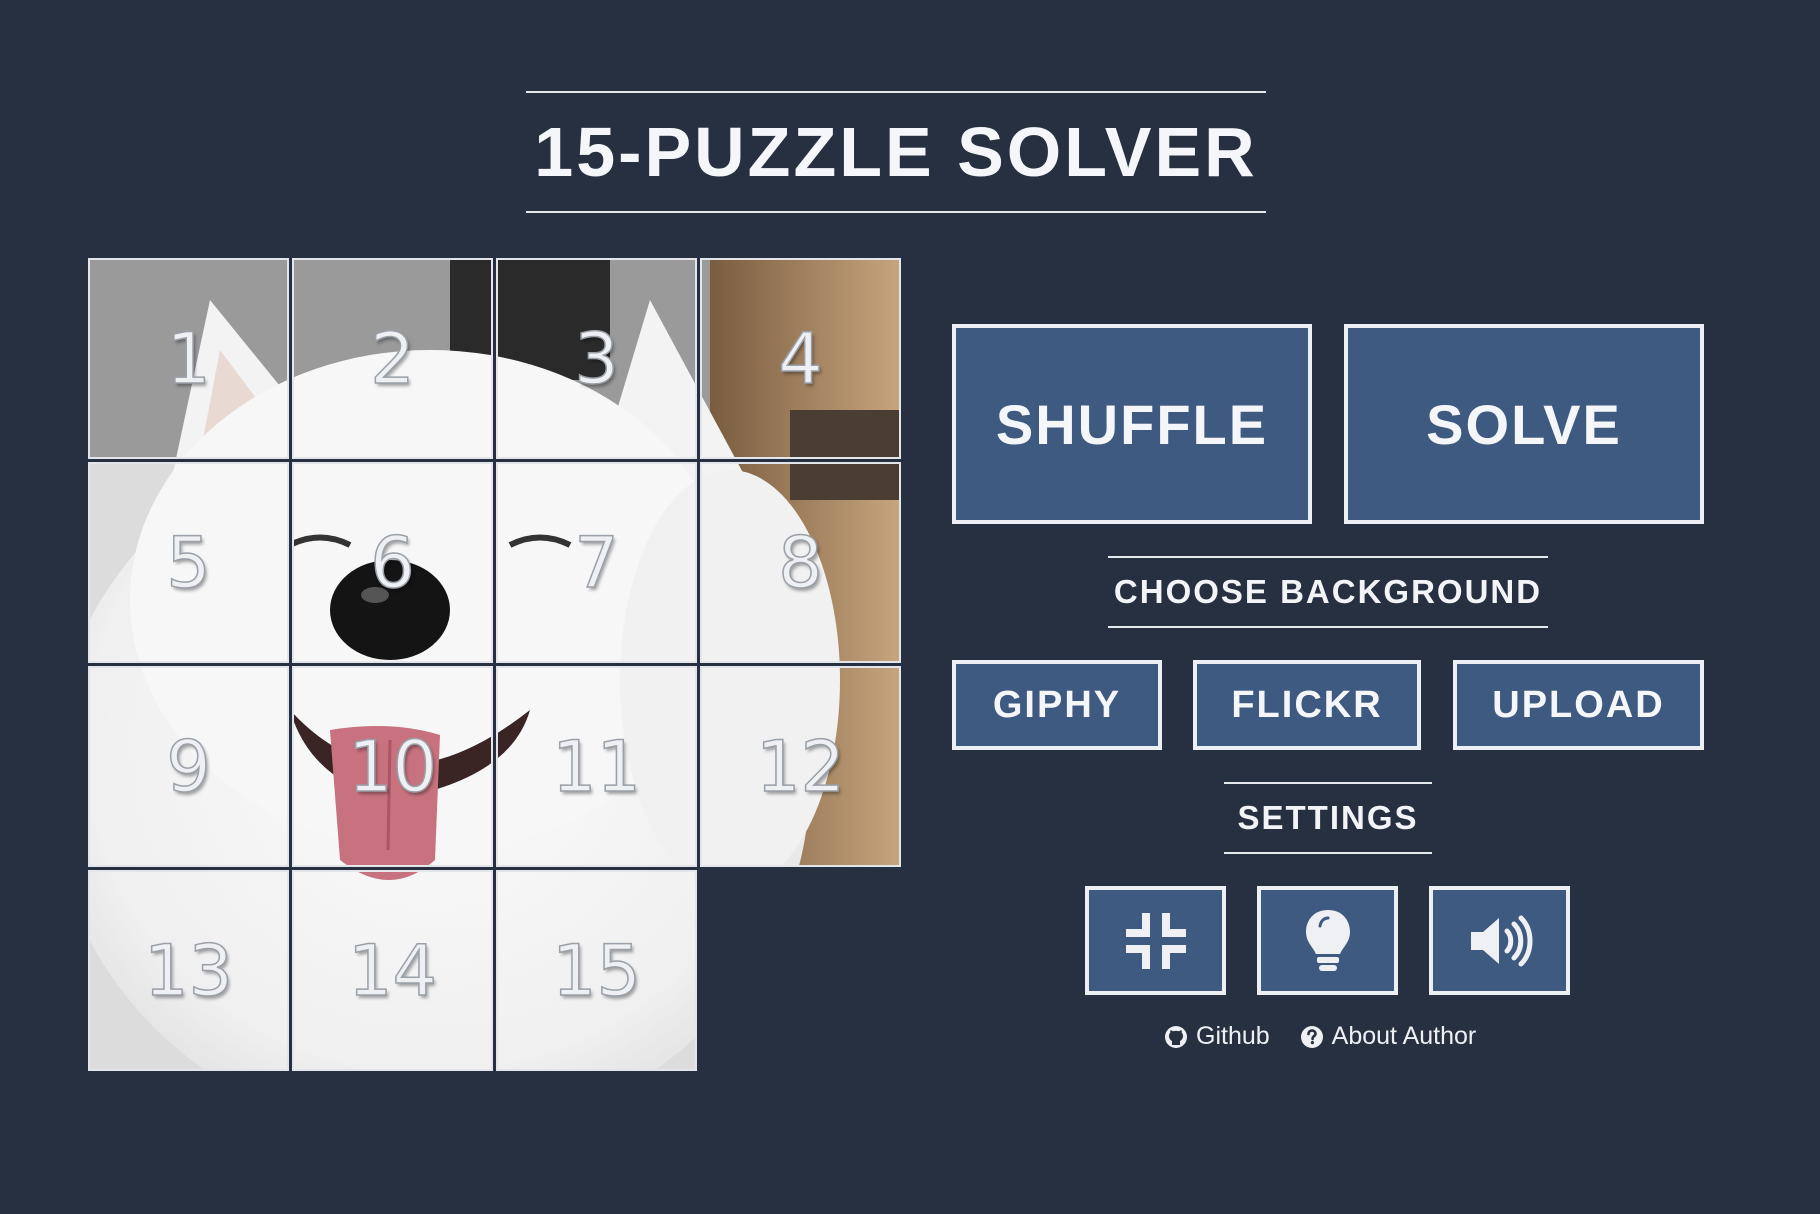 This screenshot has width=1820, height=1214. I want to click on title-banner: 15-PUZZLE SOLVER, so click(896, 152).